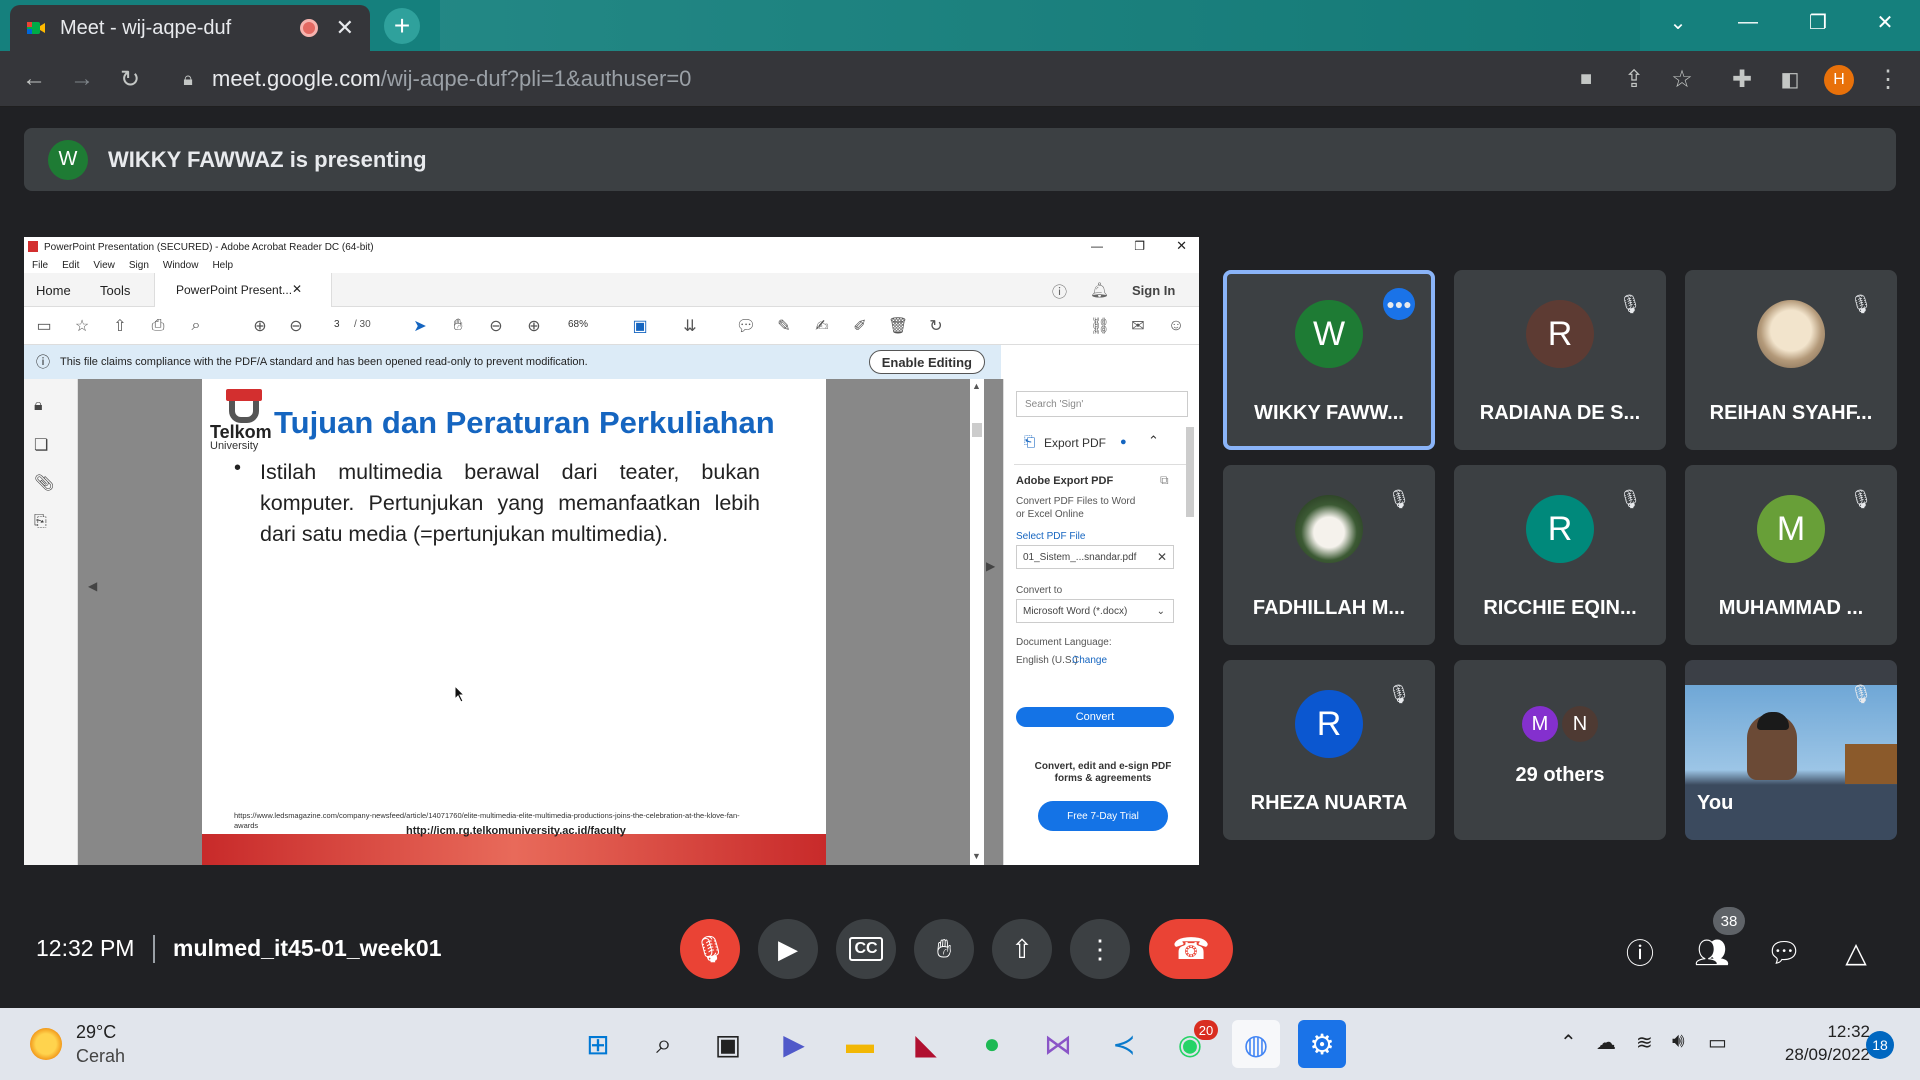 The width and height of the screenshot is (1920, 1080). I want to click on meeting-details-button: ⓘ, so click(1640, 952).